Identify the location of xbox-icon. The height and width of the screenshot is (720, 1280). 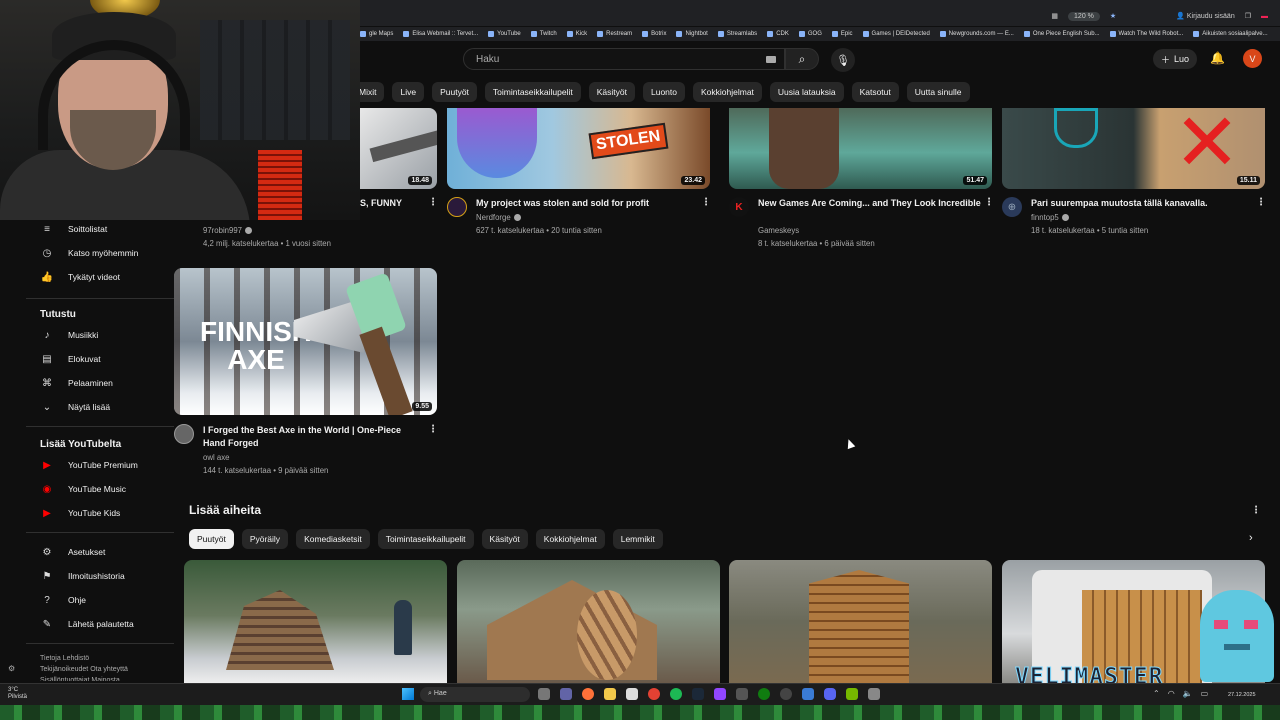
(764, 694).